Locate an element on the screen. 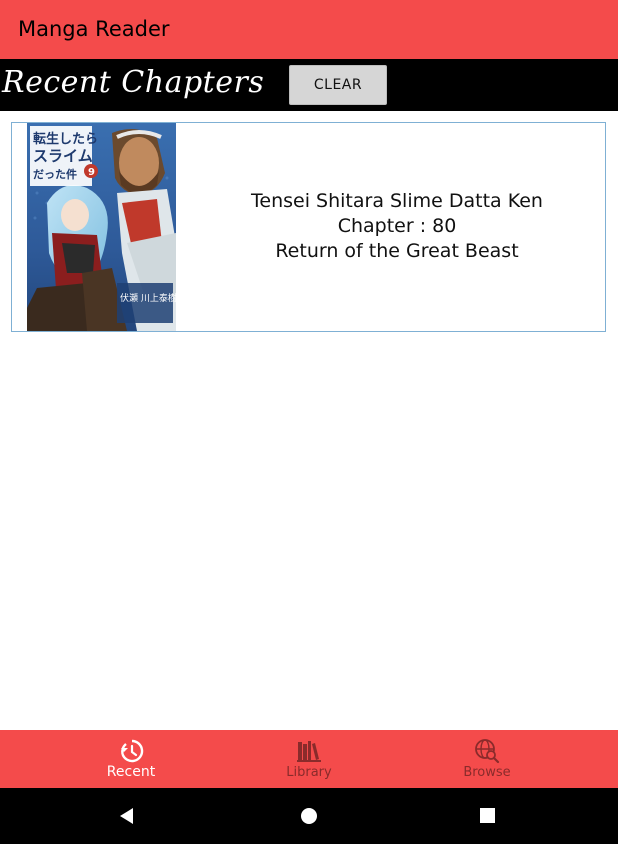 The height and width of the screenshot is (844, 618). section-header: Recent Chapters CLEAR is located at coordinates (309, 85).